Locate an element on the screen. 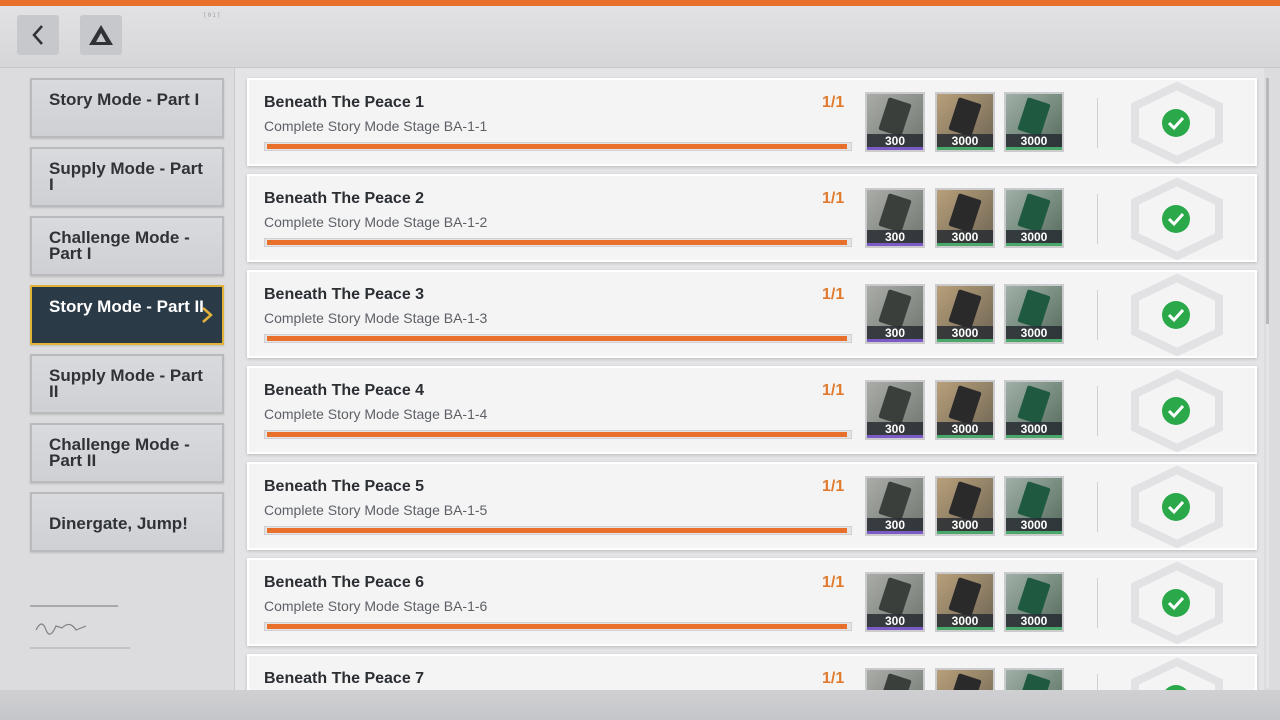 The image size is (1280, 720). chevron-right-icon is located at coordinates (207, 315).